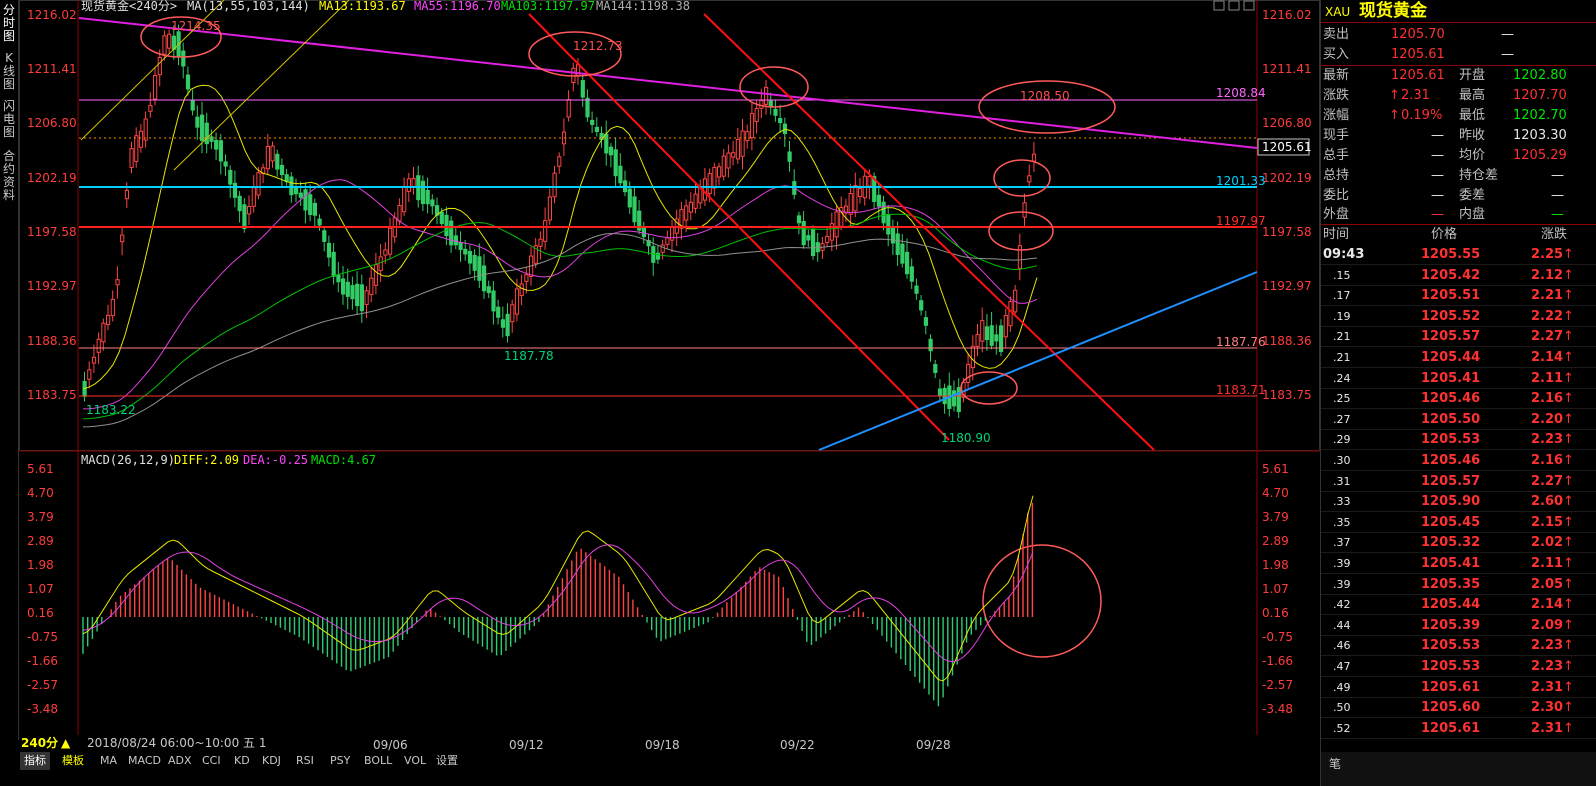 The width and height of the screenshot is (1596, 786). I want to click on price-axis-tick-right: 1216.02, so click(1287, 15).